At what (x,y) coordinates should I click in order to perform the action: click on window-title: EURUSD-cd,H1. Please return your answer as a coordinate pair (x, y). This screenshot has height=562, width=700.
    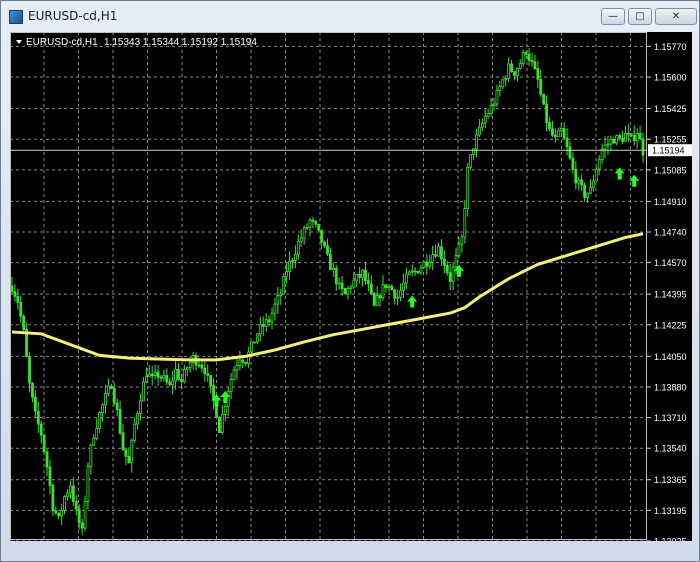
    Looking at the image, I should click on (73, 16).